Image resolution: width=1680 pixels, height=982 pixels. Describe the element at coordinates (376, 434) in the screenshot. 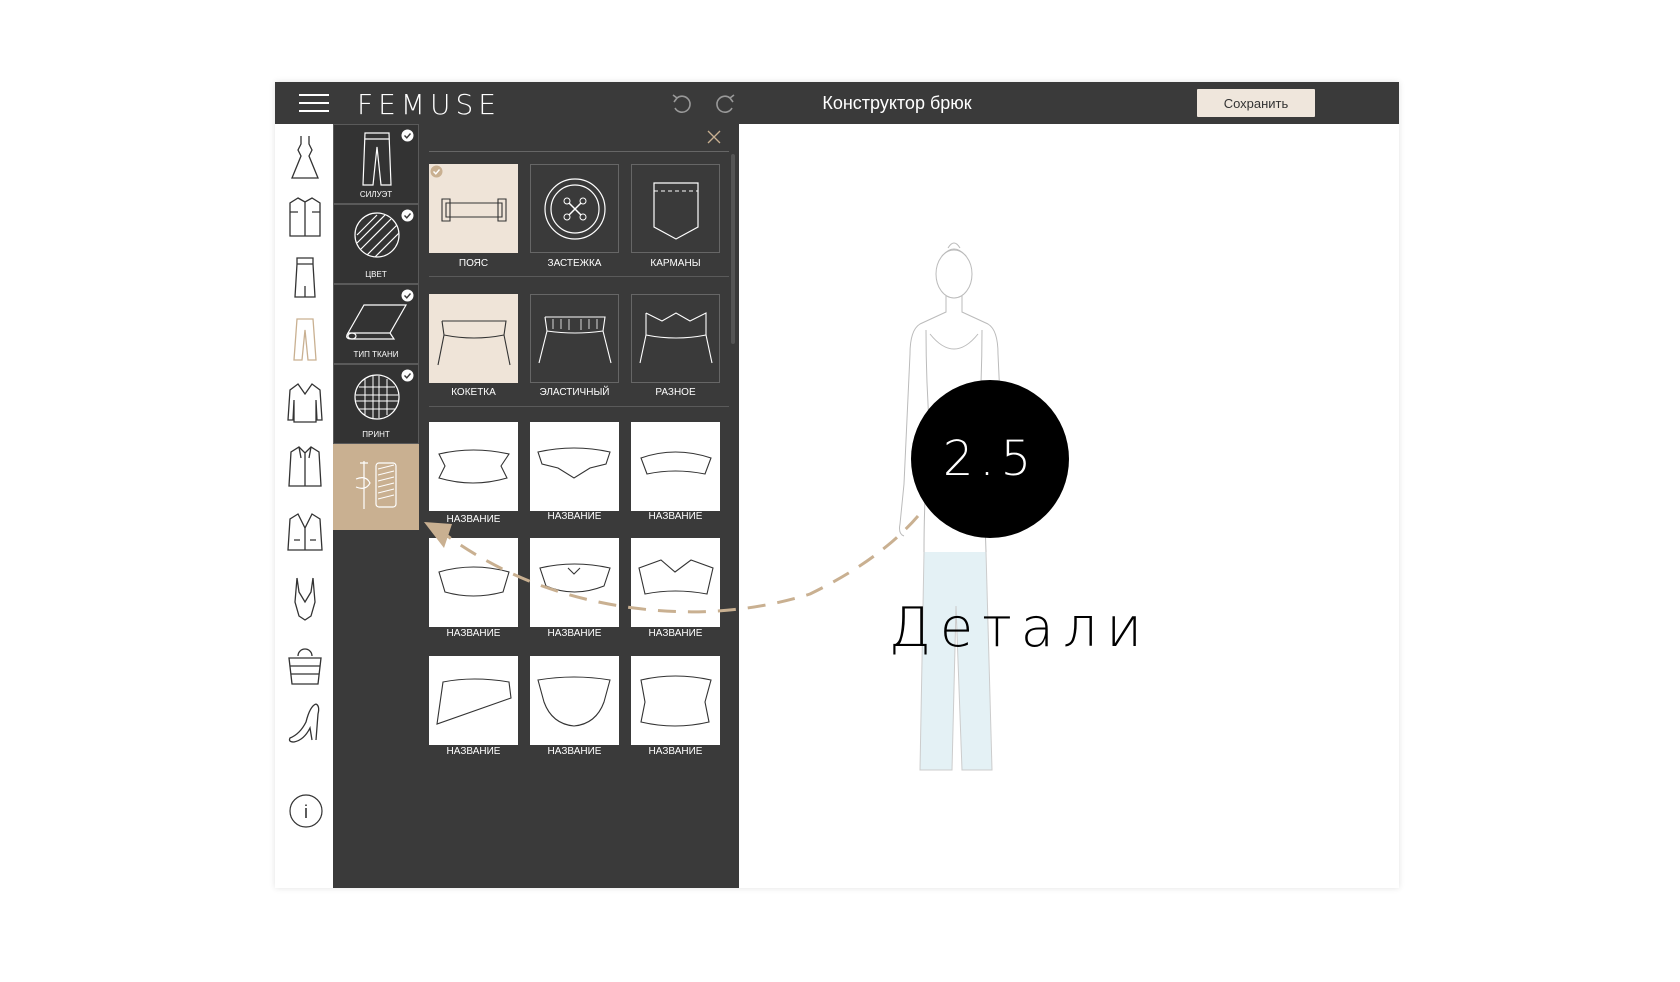

I see `tab-label: ПРИНТ` at that location.